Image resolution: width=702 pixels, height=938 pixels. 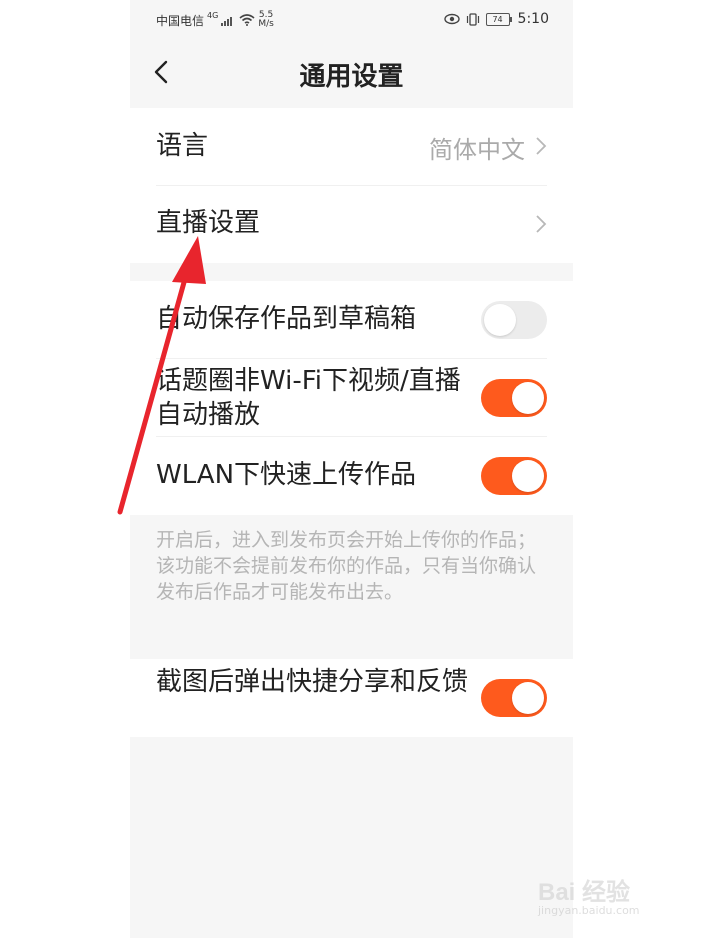 I want to click on settings-row-screenshot-share: 截图后弹出快捷分享和反馈, so click(x=351, y=698).